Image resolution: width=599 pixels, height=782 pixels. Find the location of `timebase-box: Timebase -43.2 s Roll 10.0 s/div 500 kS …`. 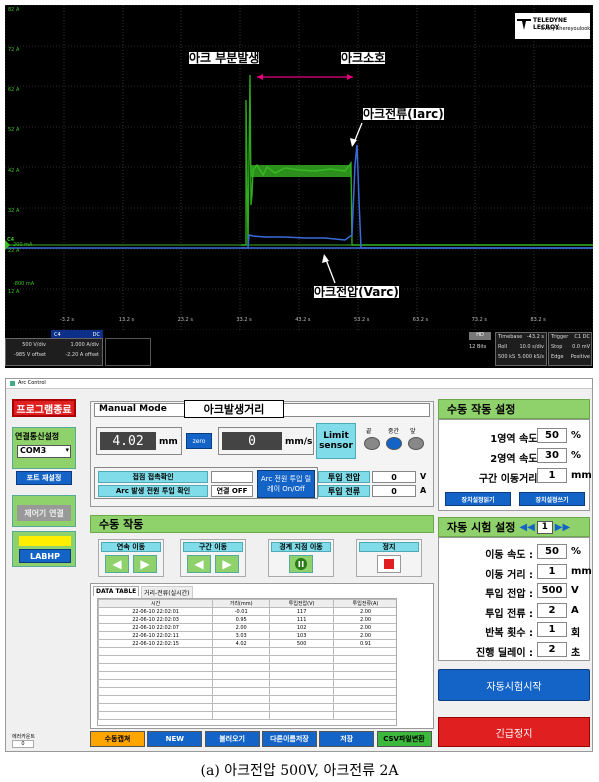

timebase-box: Timebase -43.2 s Roll 10.0 s/div 500 kS … is located at coordinates (521, 349).